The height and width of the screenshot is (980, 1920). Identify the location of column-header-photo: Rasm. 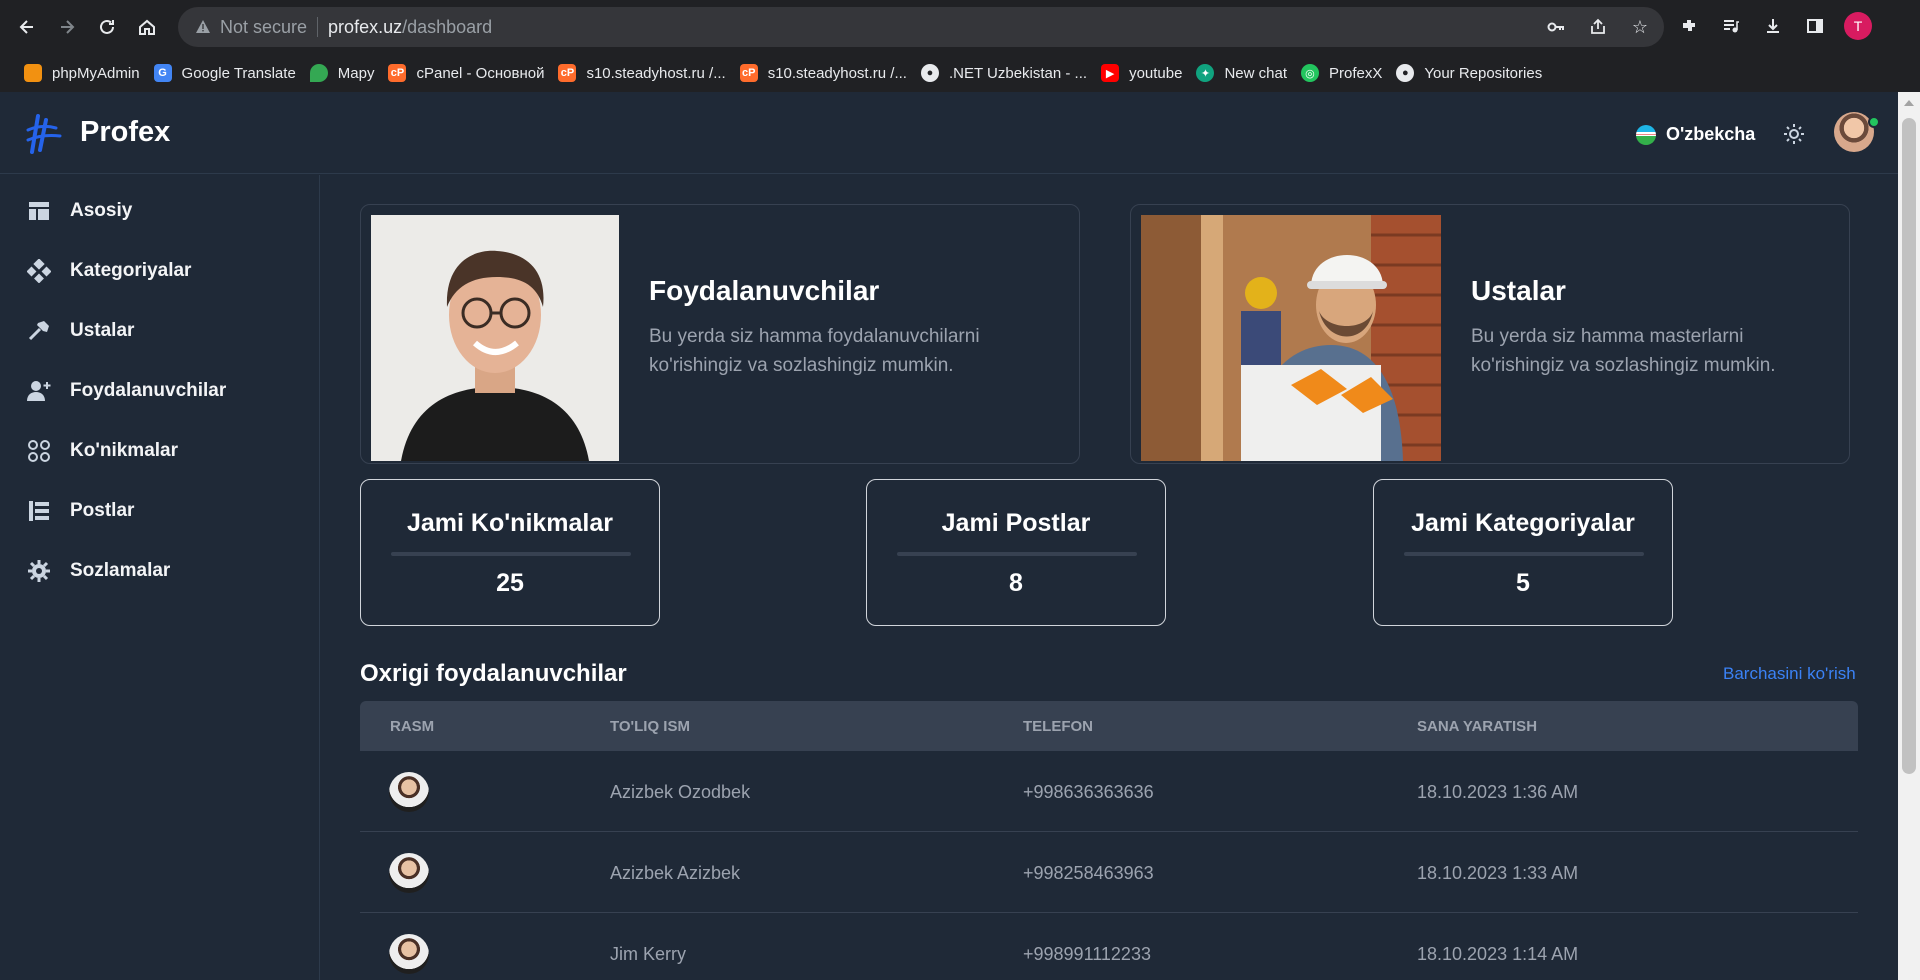
(412, 726).